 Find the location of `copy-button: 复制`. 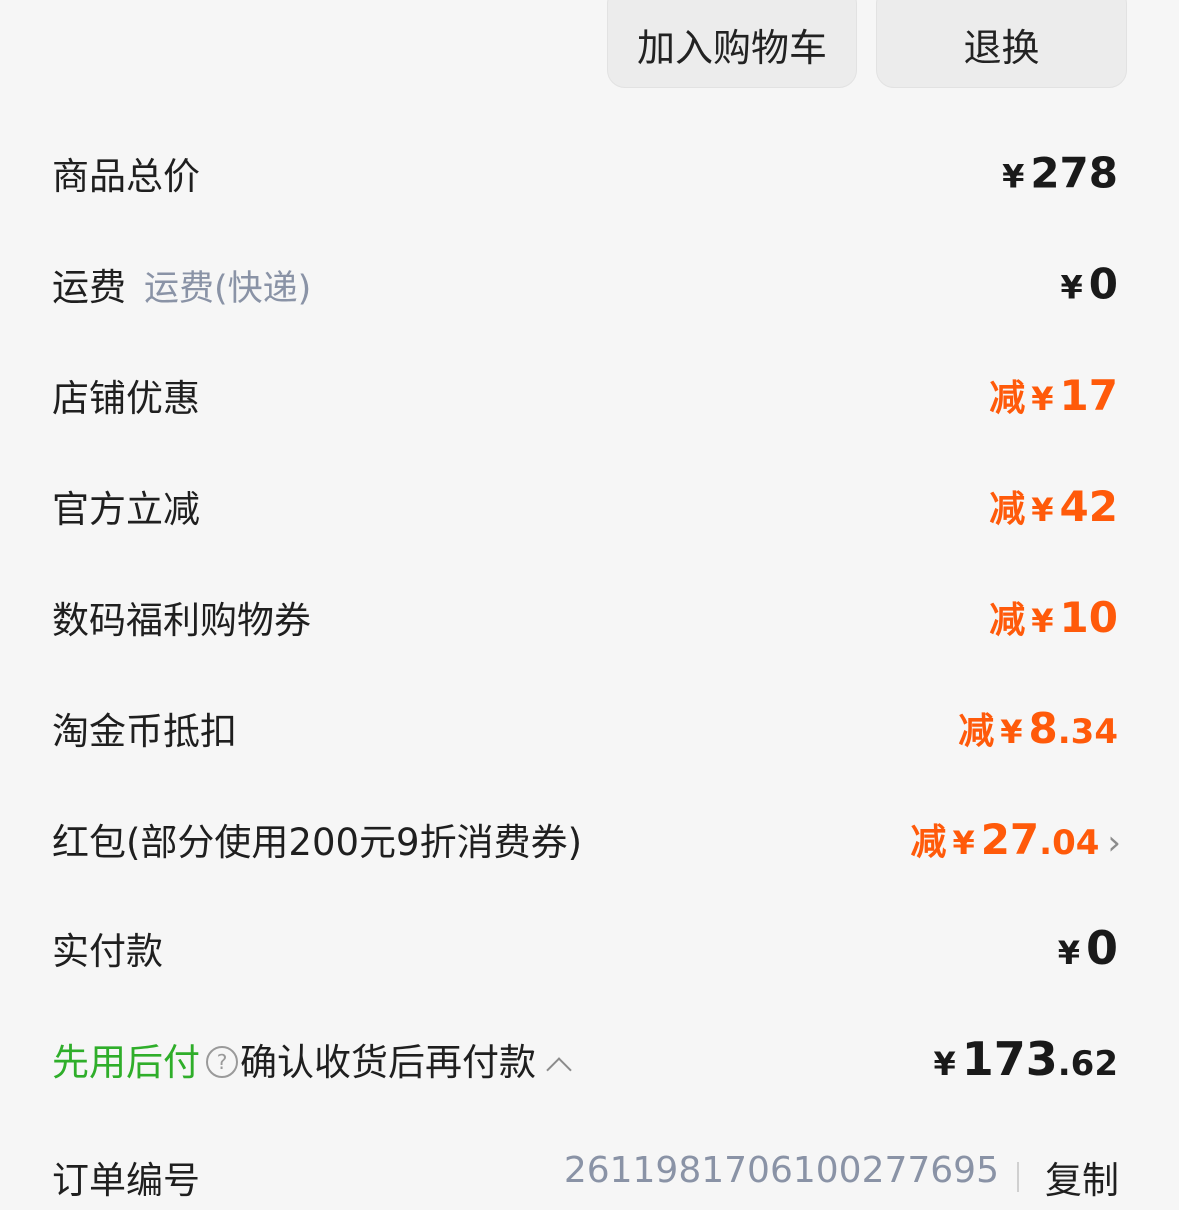

copy-button: 复制 is located at coordinates (1082, 1177).